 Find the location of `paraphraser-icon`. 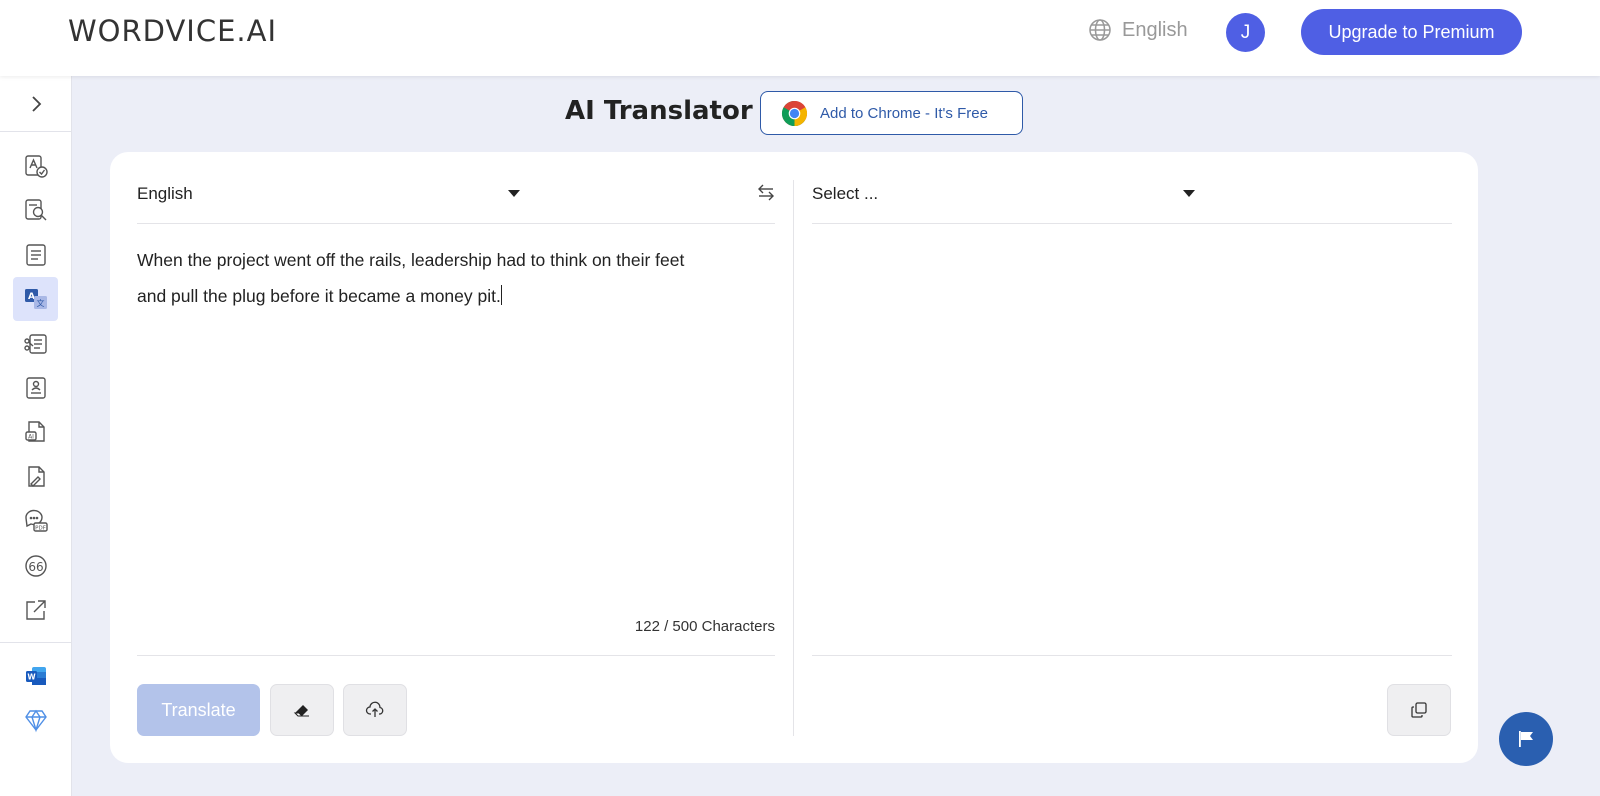

paraphraser-icon is located at coordinates (35, 344).